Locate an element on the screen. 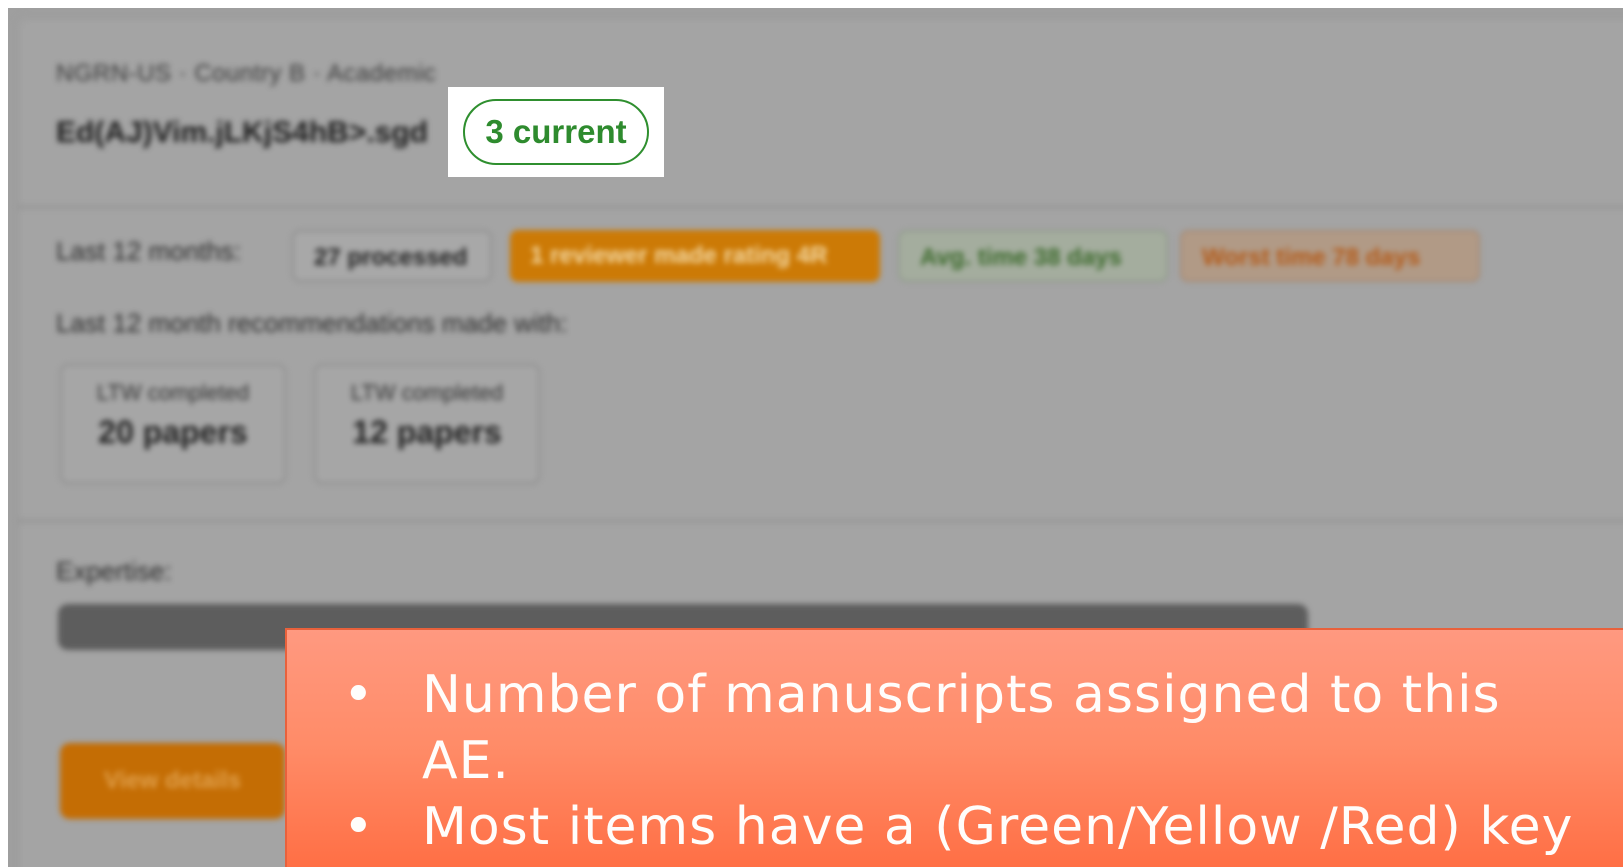 This screenshot has width=1623, height=867. current-count-badge: 3 current is located at coordinates (556, 132).